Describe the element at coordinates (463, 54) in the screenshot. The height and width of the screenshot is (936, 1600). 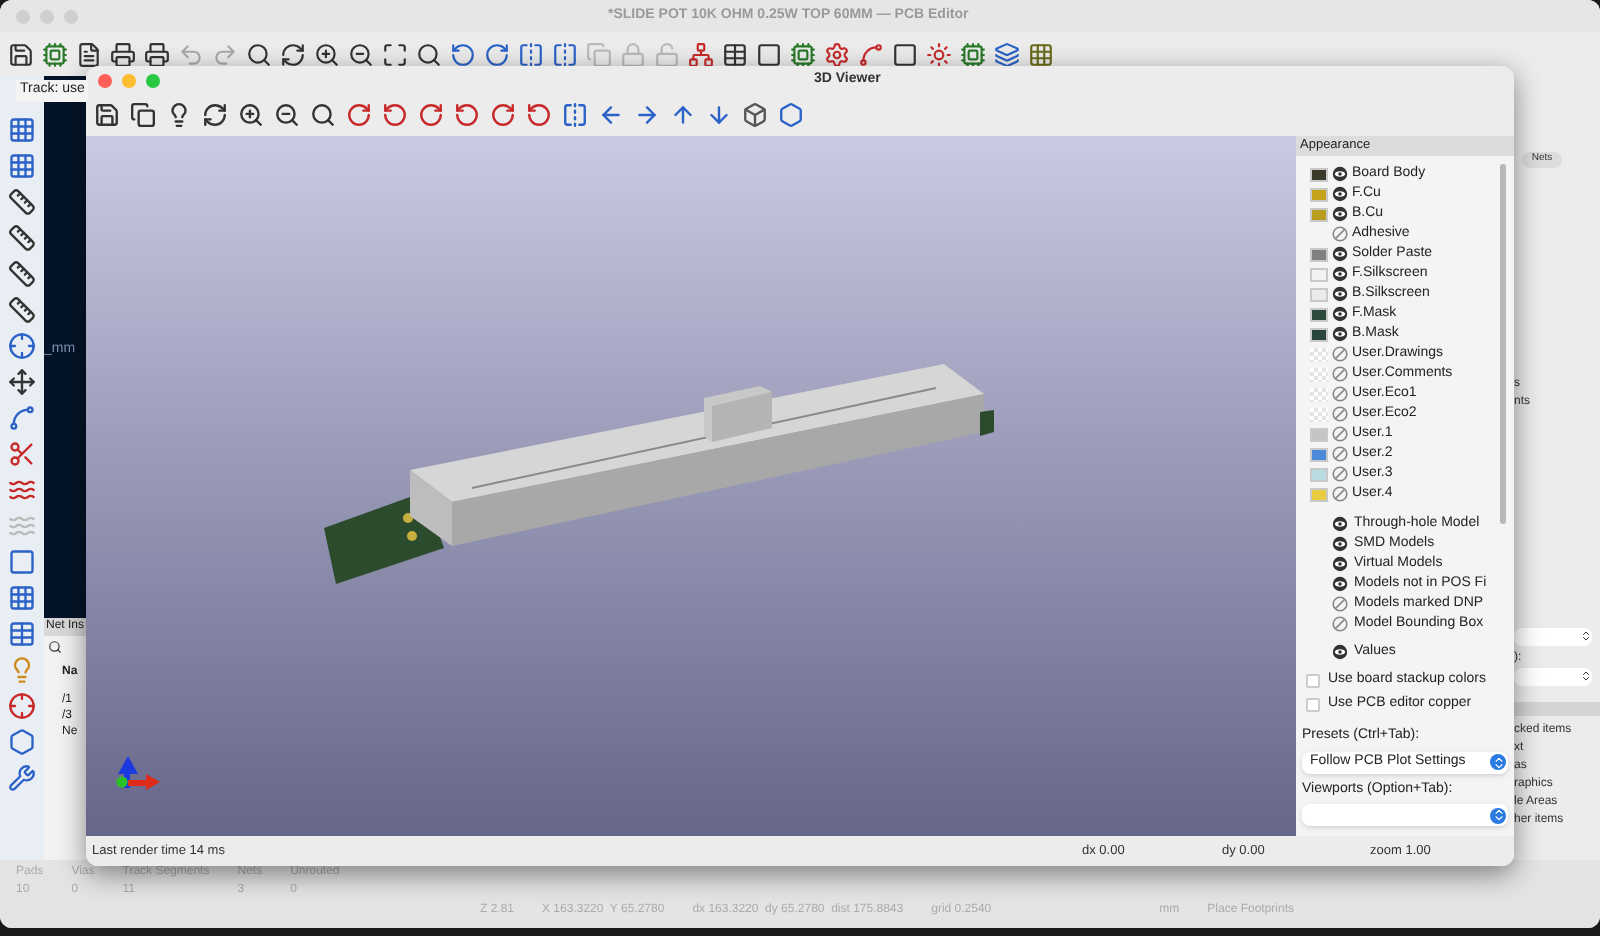
I see `rotate-left-icon` at that location.